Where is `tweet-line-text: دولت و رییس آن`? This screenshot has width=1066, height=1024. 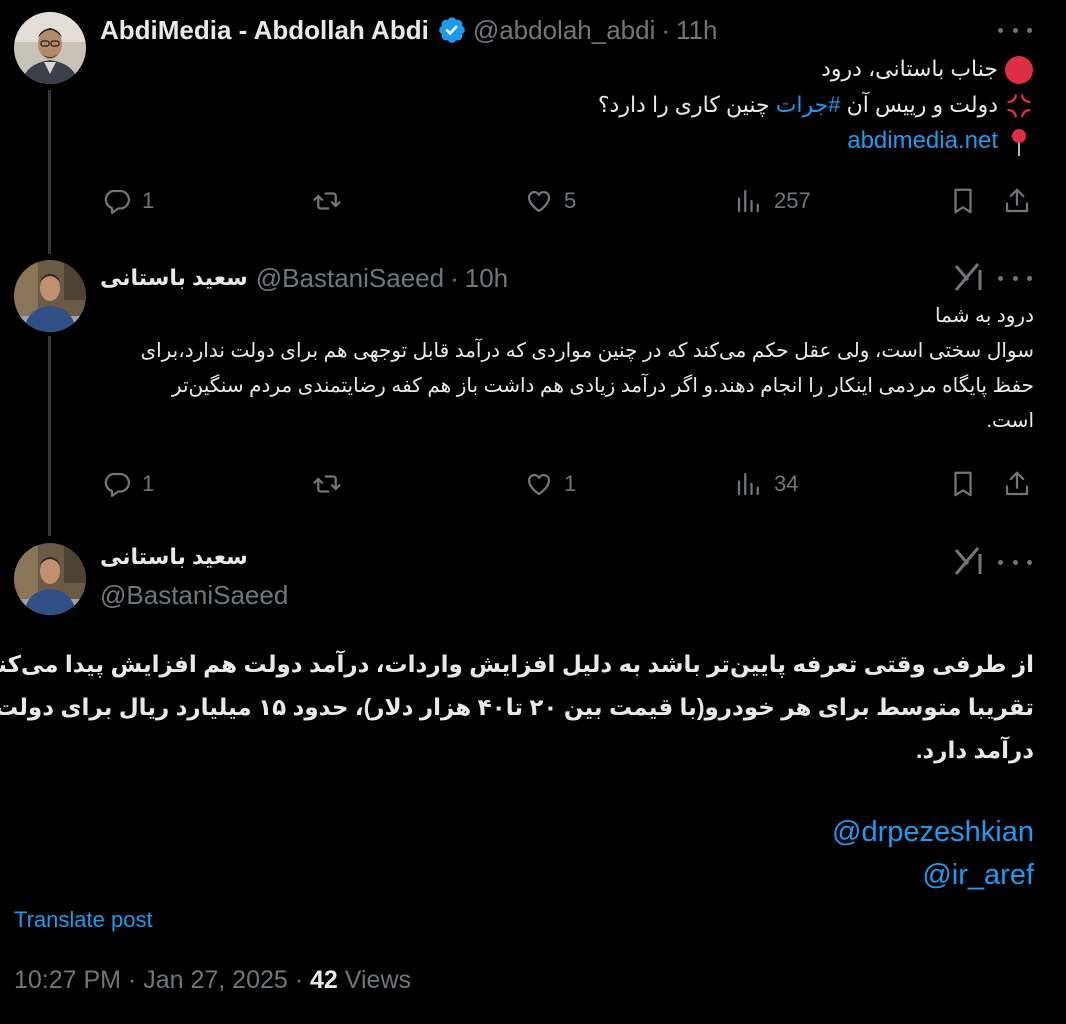
tweet-line-text: دولت و رییس آن is located at coordinates (919, 104).